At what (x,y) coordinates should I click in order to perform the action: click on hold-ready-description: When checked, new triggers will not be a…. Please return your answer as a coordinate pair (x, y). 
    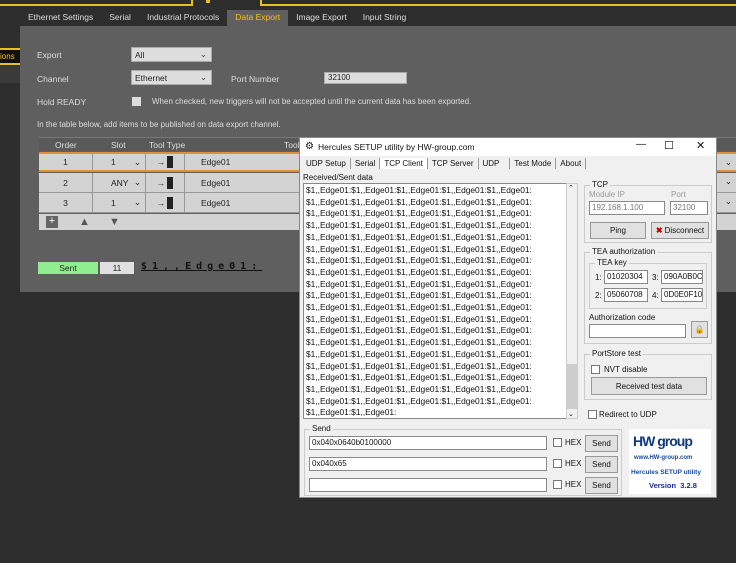
    Looking at the image, I should click on (312, 101).